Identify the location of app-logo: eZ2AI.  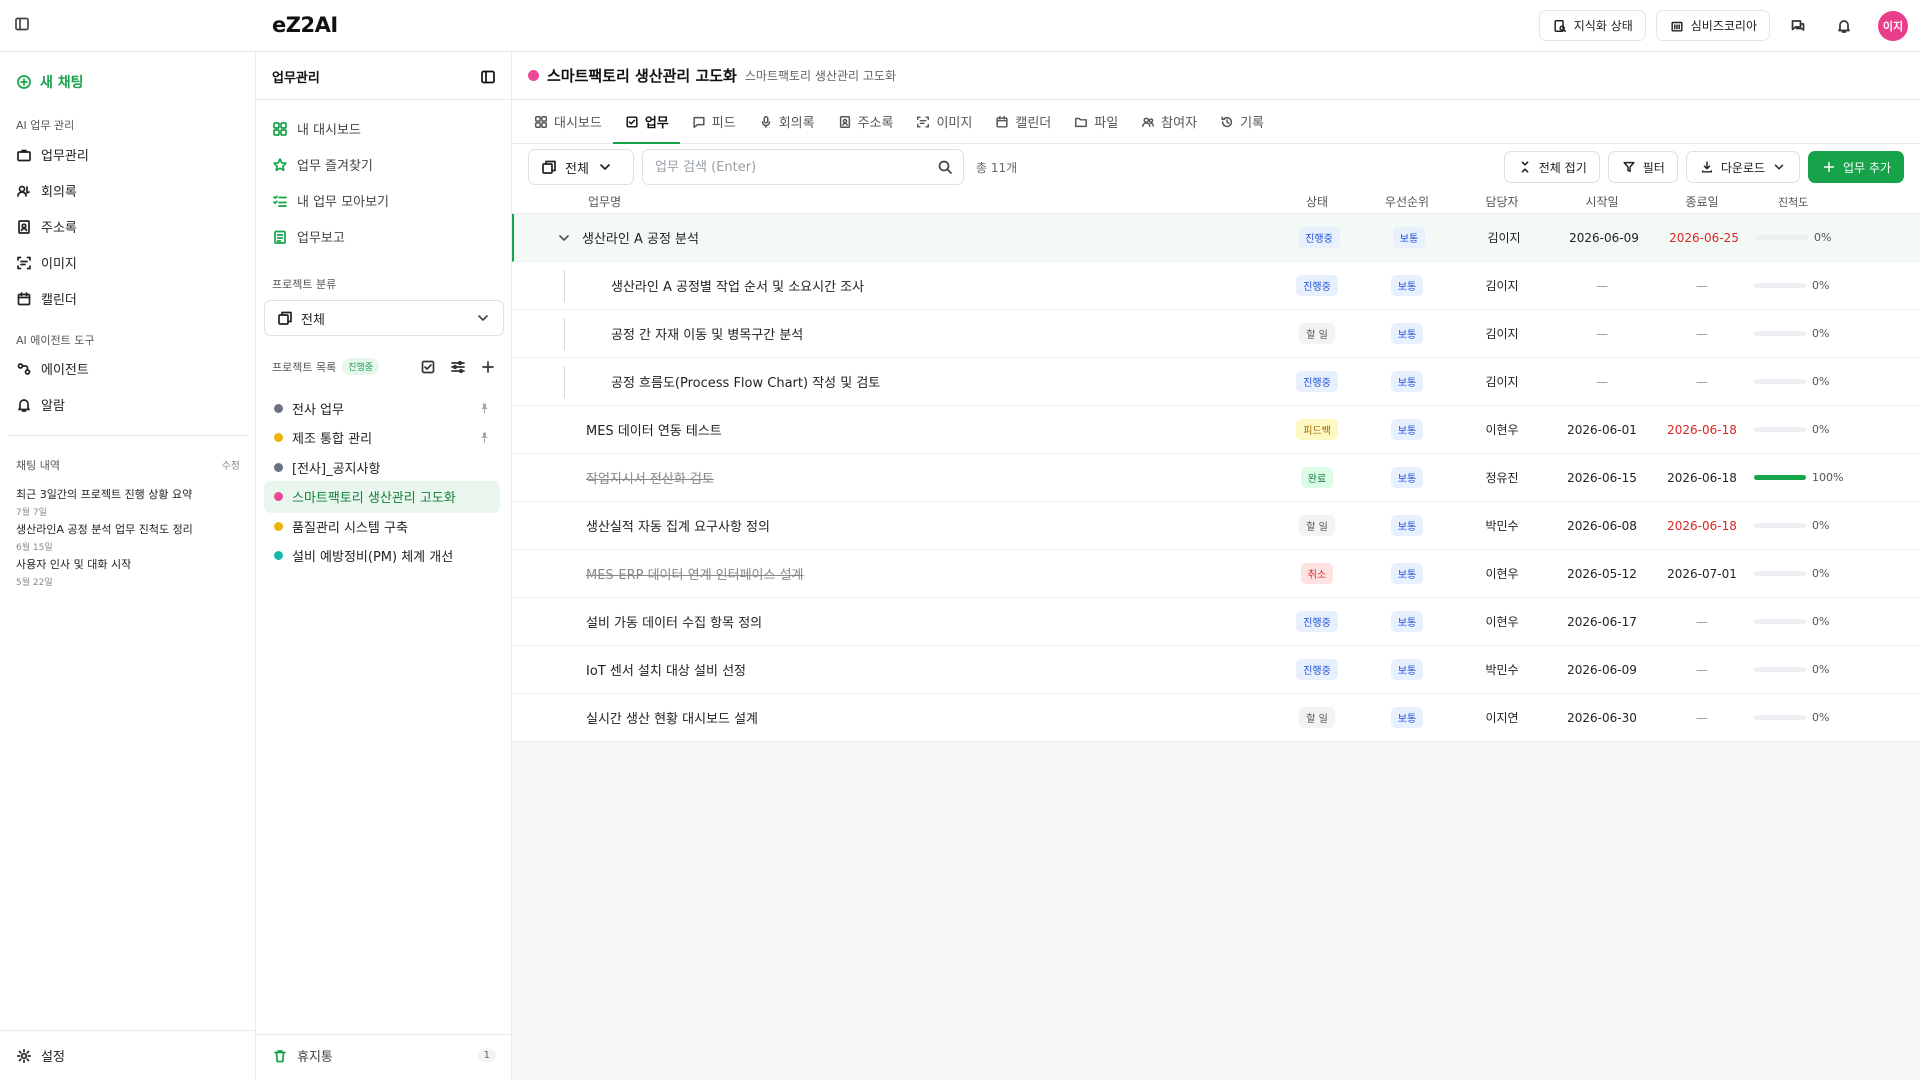
(305, 25).